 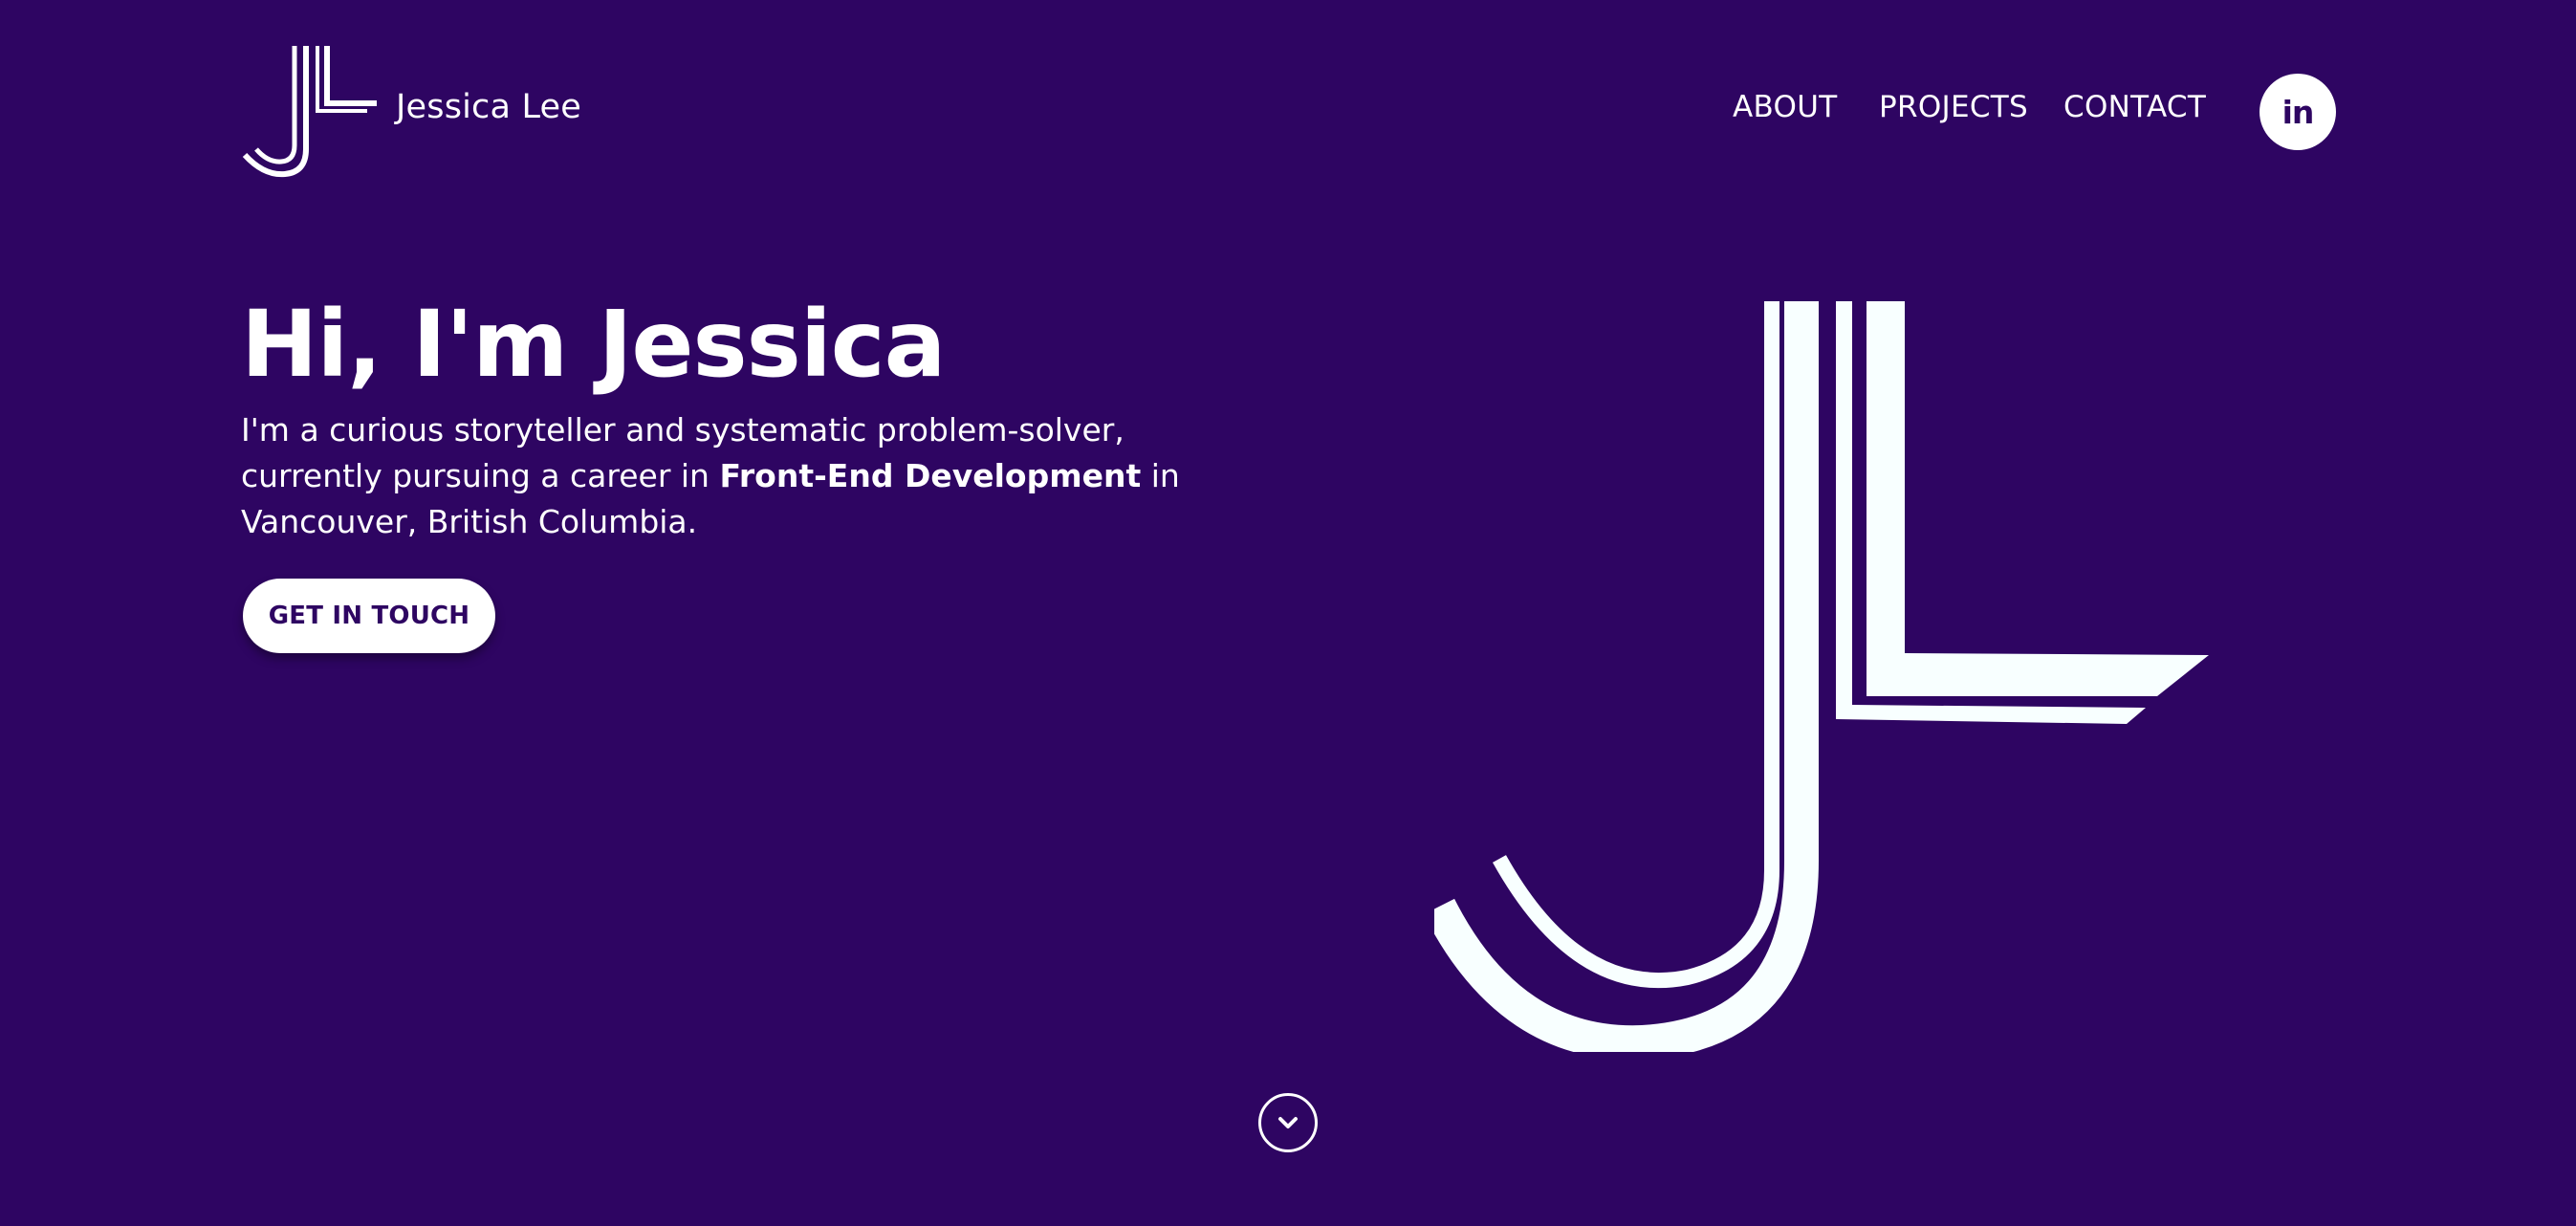 I want to click on nav-item-about: ABOUT, so click(x=1785, y=107).